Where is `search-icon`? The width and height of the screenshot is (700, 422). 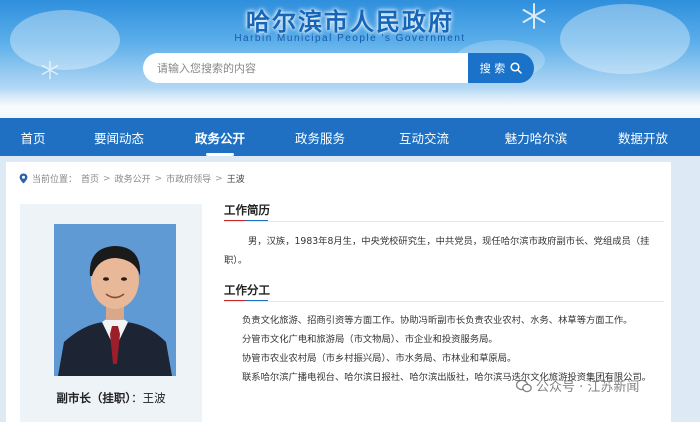
search-icon is located at coordinates (516, 68).